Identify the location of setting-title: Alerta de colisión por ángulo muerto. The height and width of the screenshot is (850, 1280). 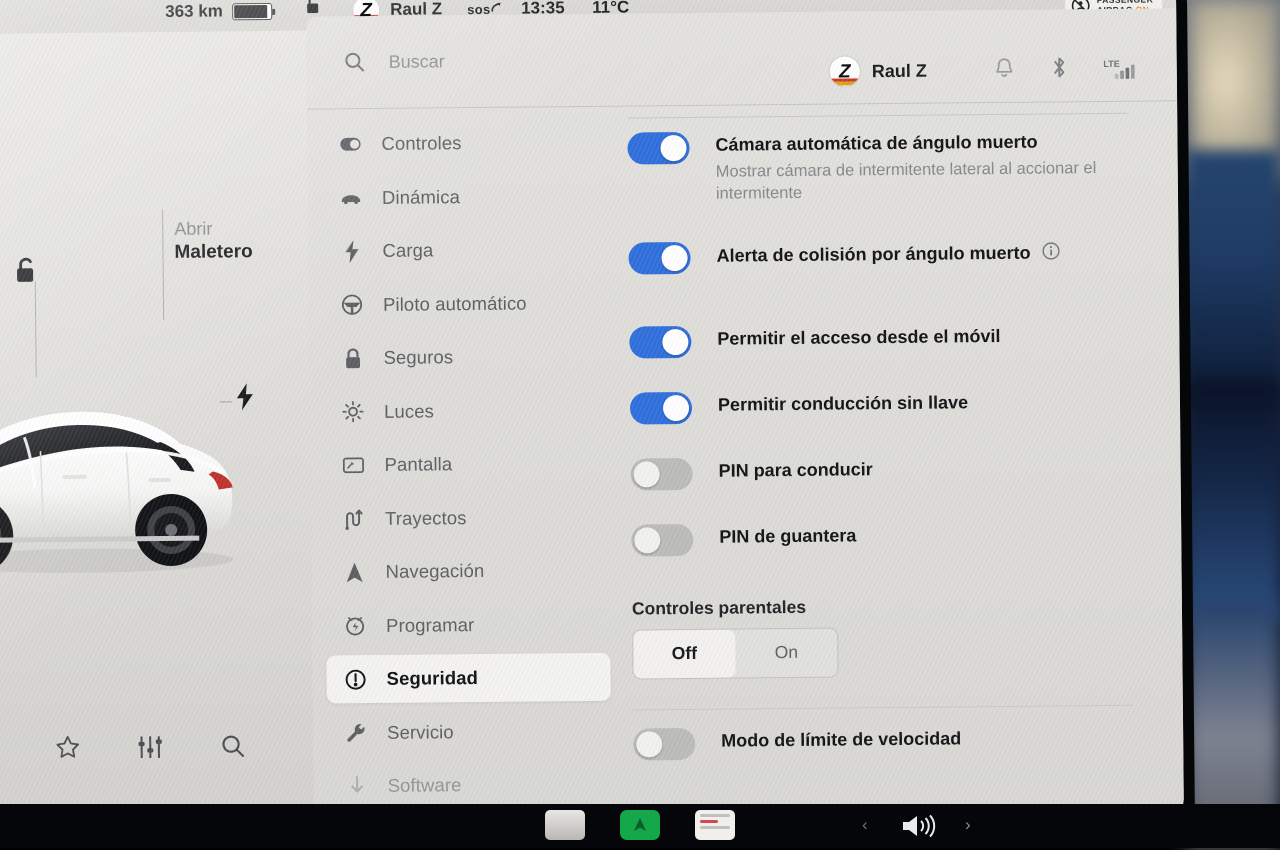
(873, 255).